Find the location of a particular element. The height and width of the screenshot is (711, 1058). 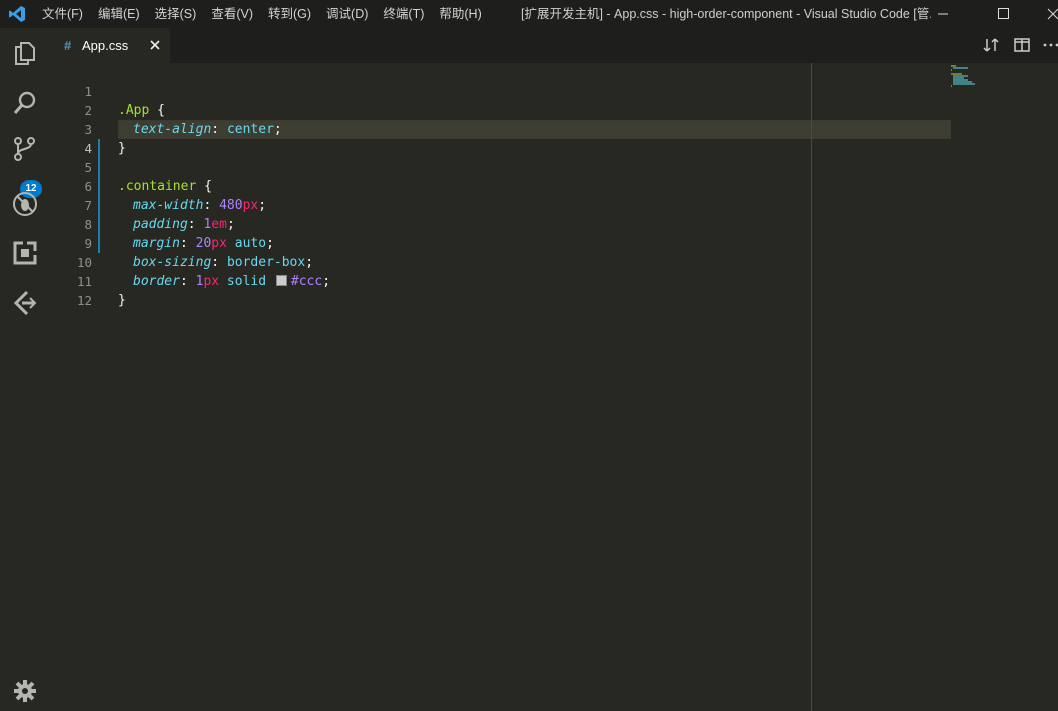

close-icon is located at coordinates (155, 45).